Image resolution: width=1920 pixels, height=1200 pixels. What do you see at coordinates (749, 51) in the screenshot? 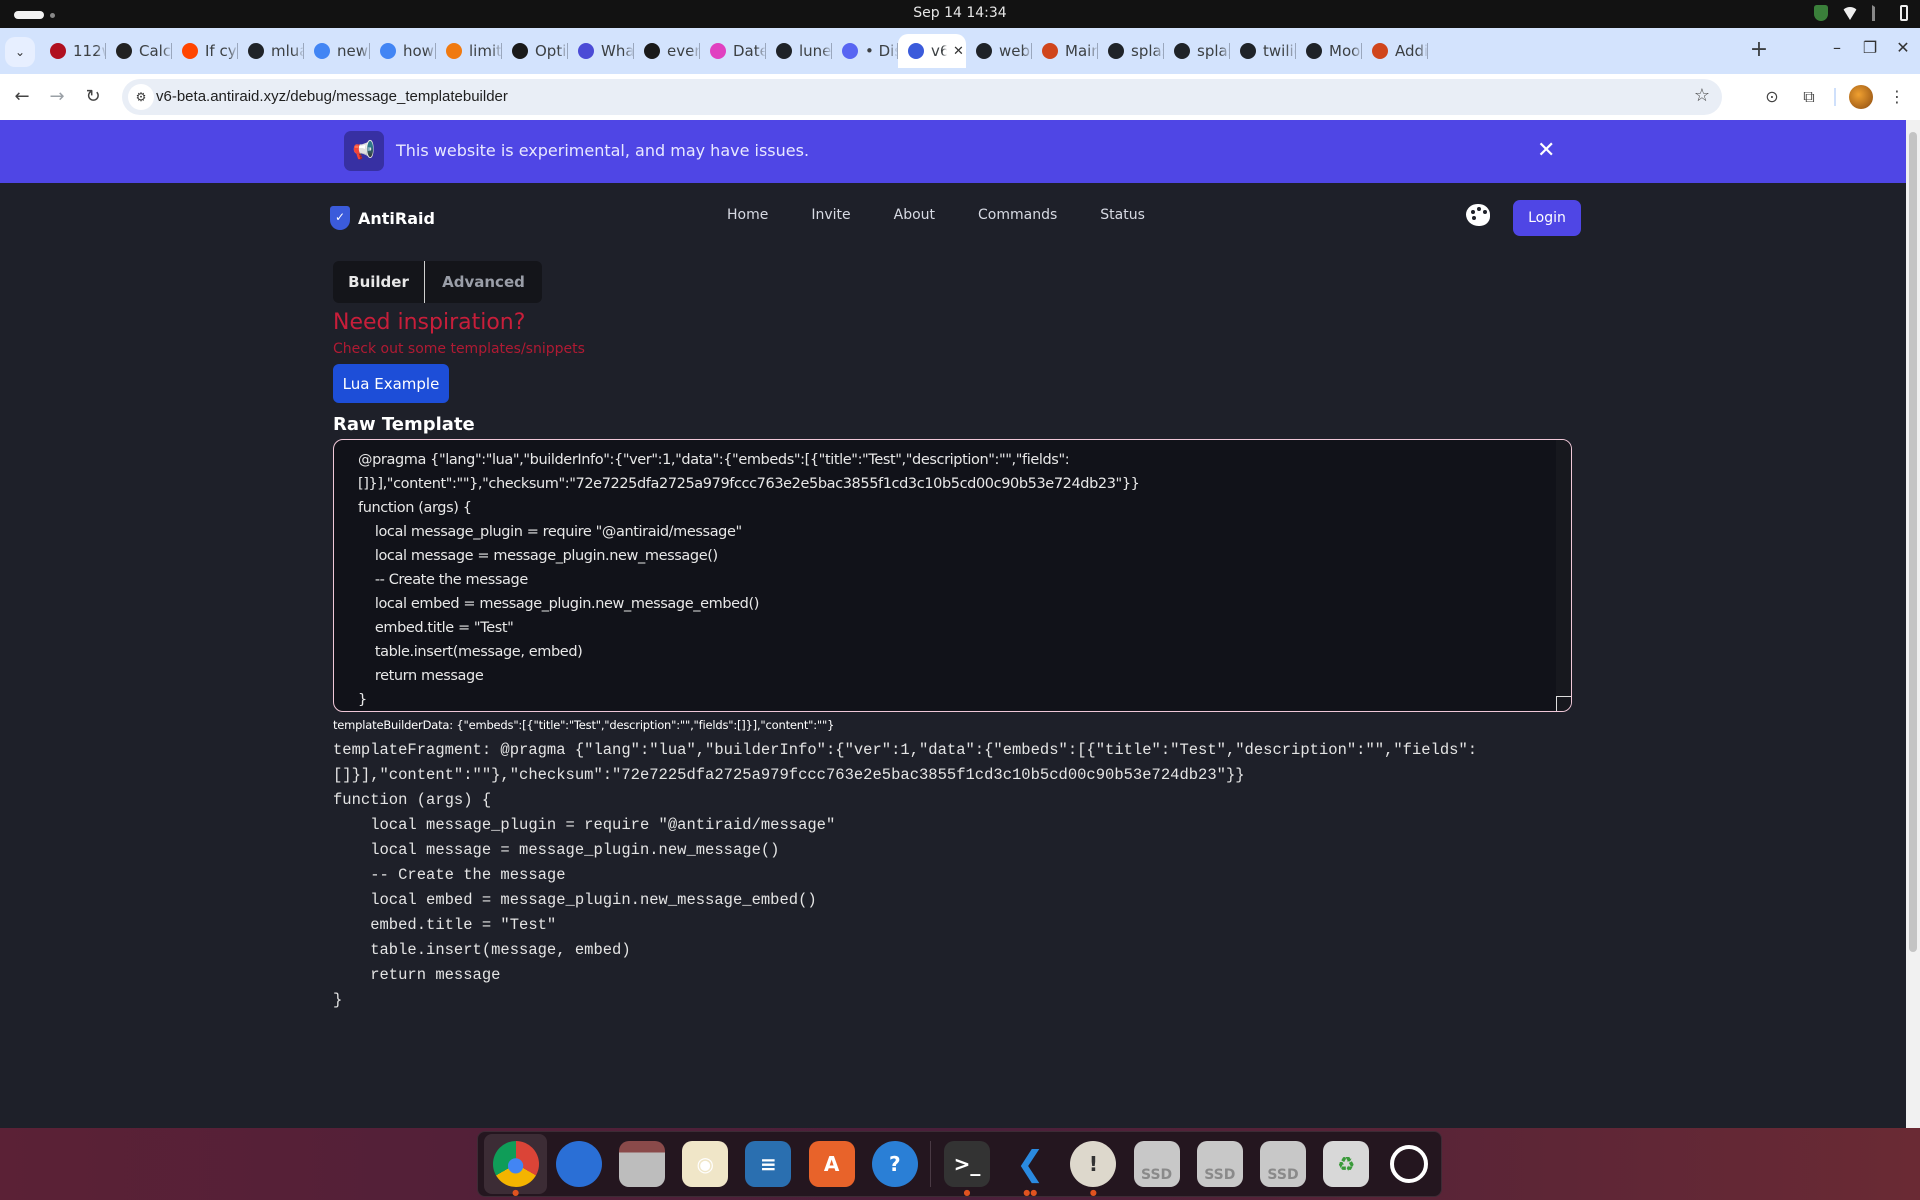
I see `tab-title: Date` at bounding box center [749, 51].